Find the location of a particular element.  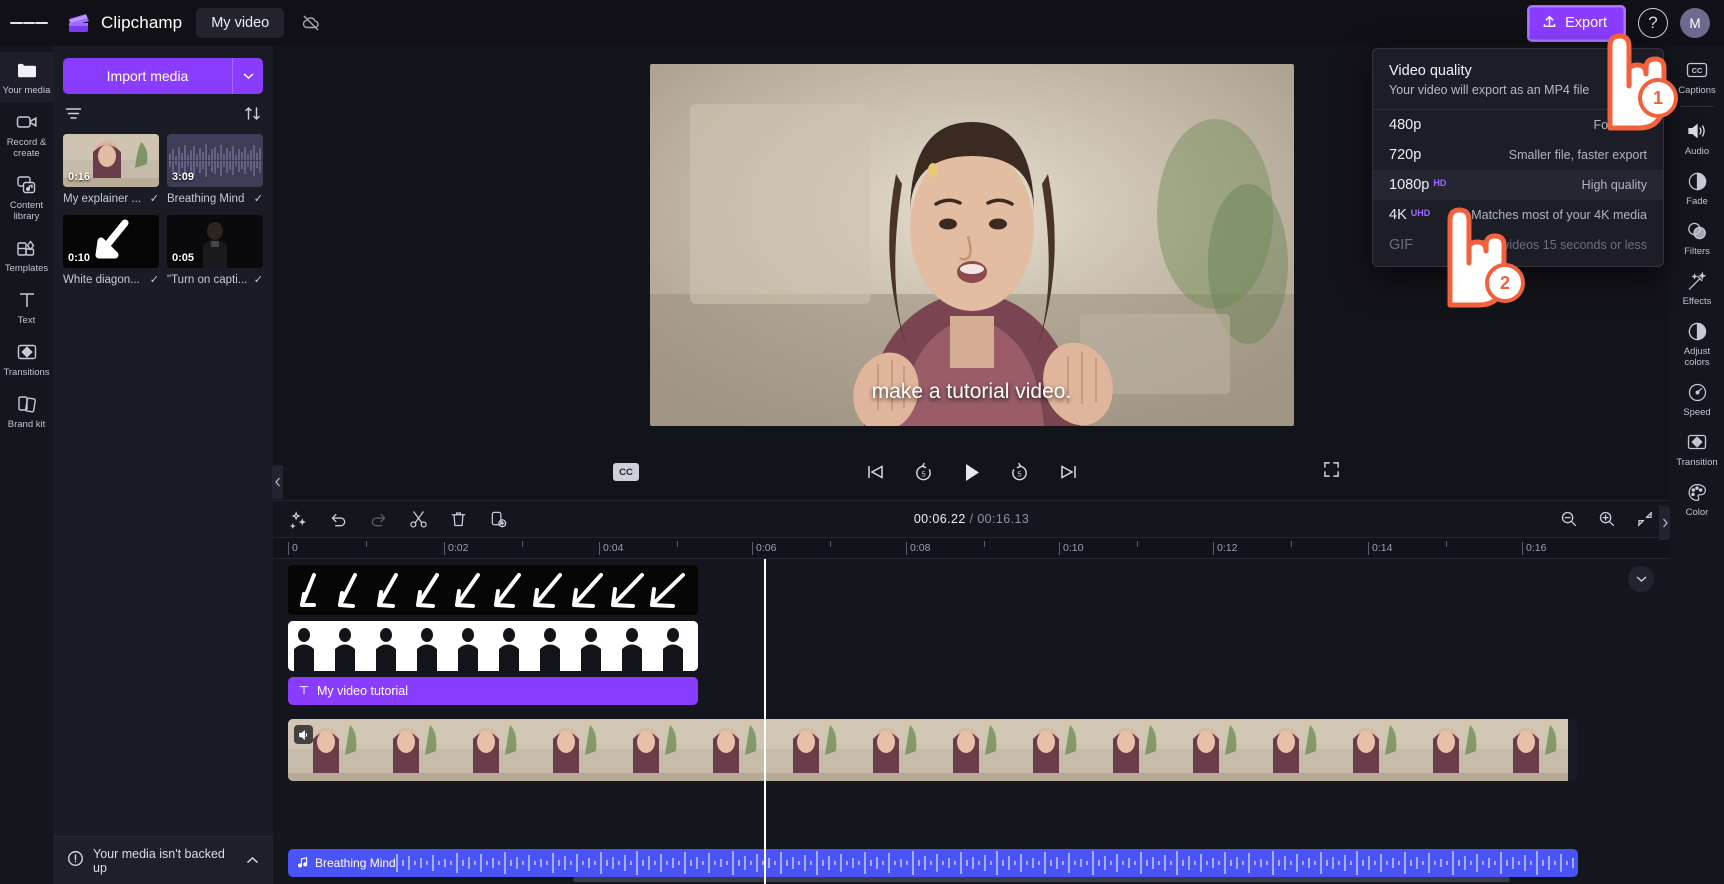

right-item-color: Color is located at coordinates (1697, 499).